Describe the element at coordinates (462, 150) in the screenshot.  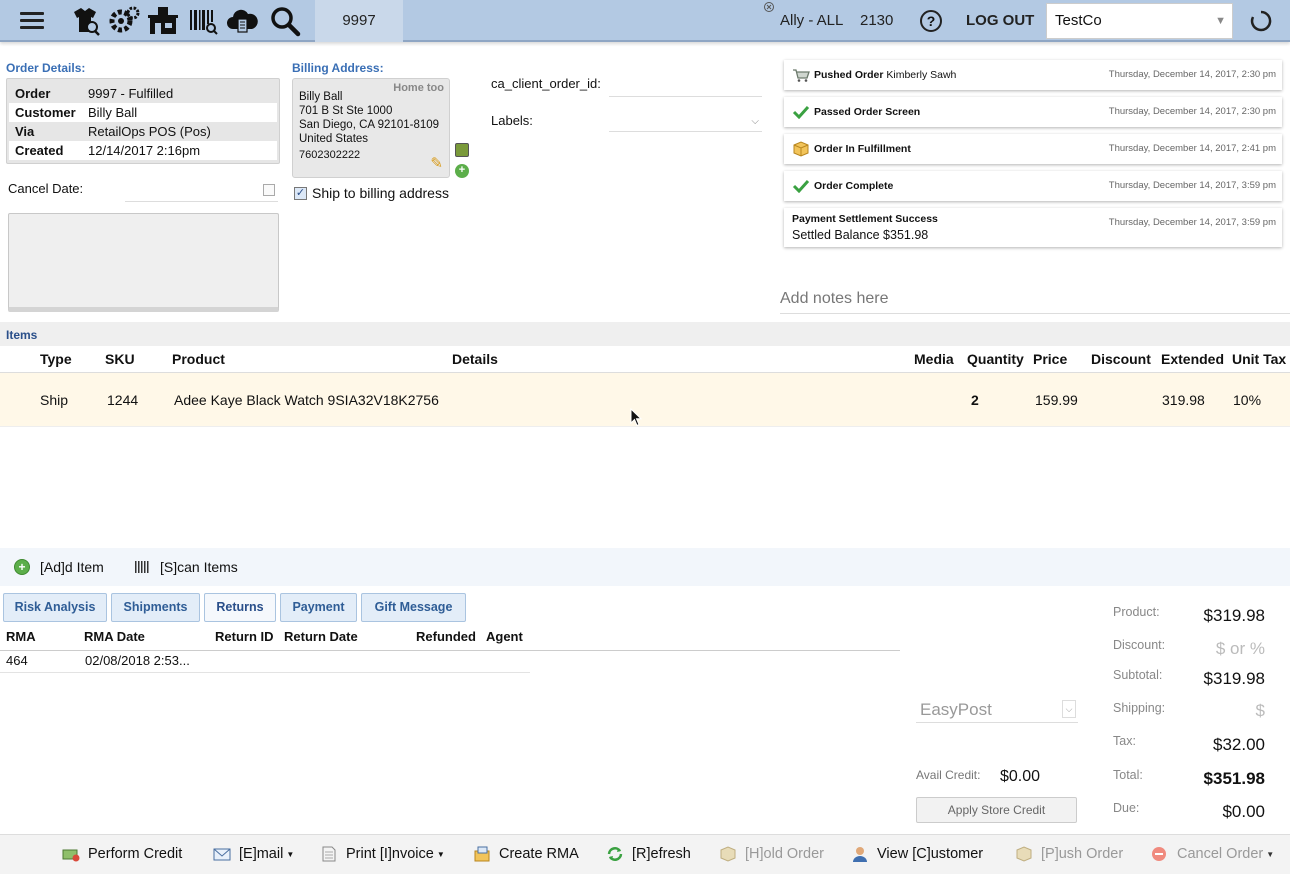
I see `address-book-icon` at that location.